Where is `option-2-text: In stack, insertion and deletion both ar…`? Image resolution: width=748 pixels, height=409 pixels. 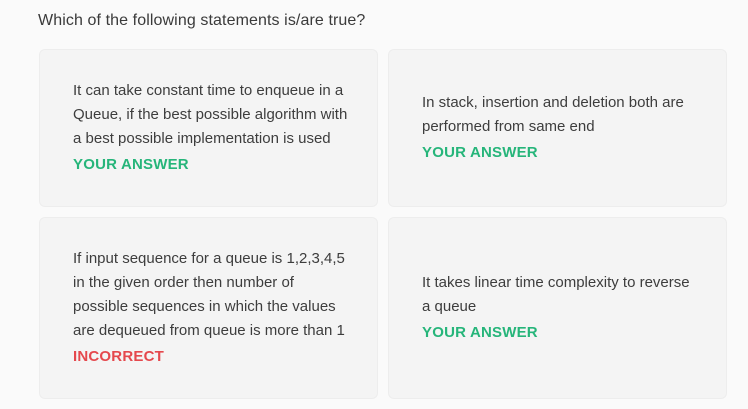
option-2-text: In stack, insertion and deletion both ar… is located at coordinates (553, 114).